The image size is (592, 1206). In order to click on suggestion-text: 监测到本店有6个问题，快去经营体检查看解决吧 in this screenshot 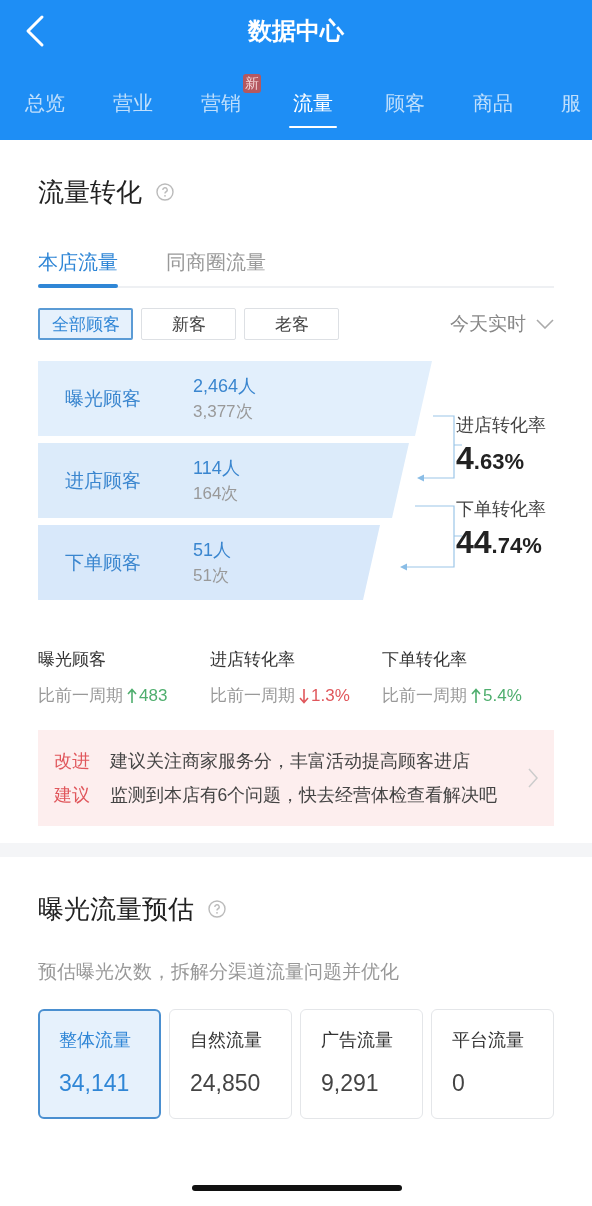, I will do `click(304, 795)`.